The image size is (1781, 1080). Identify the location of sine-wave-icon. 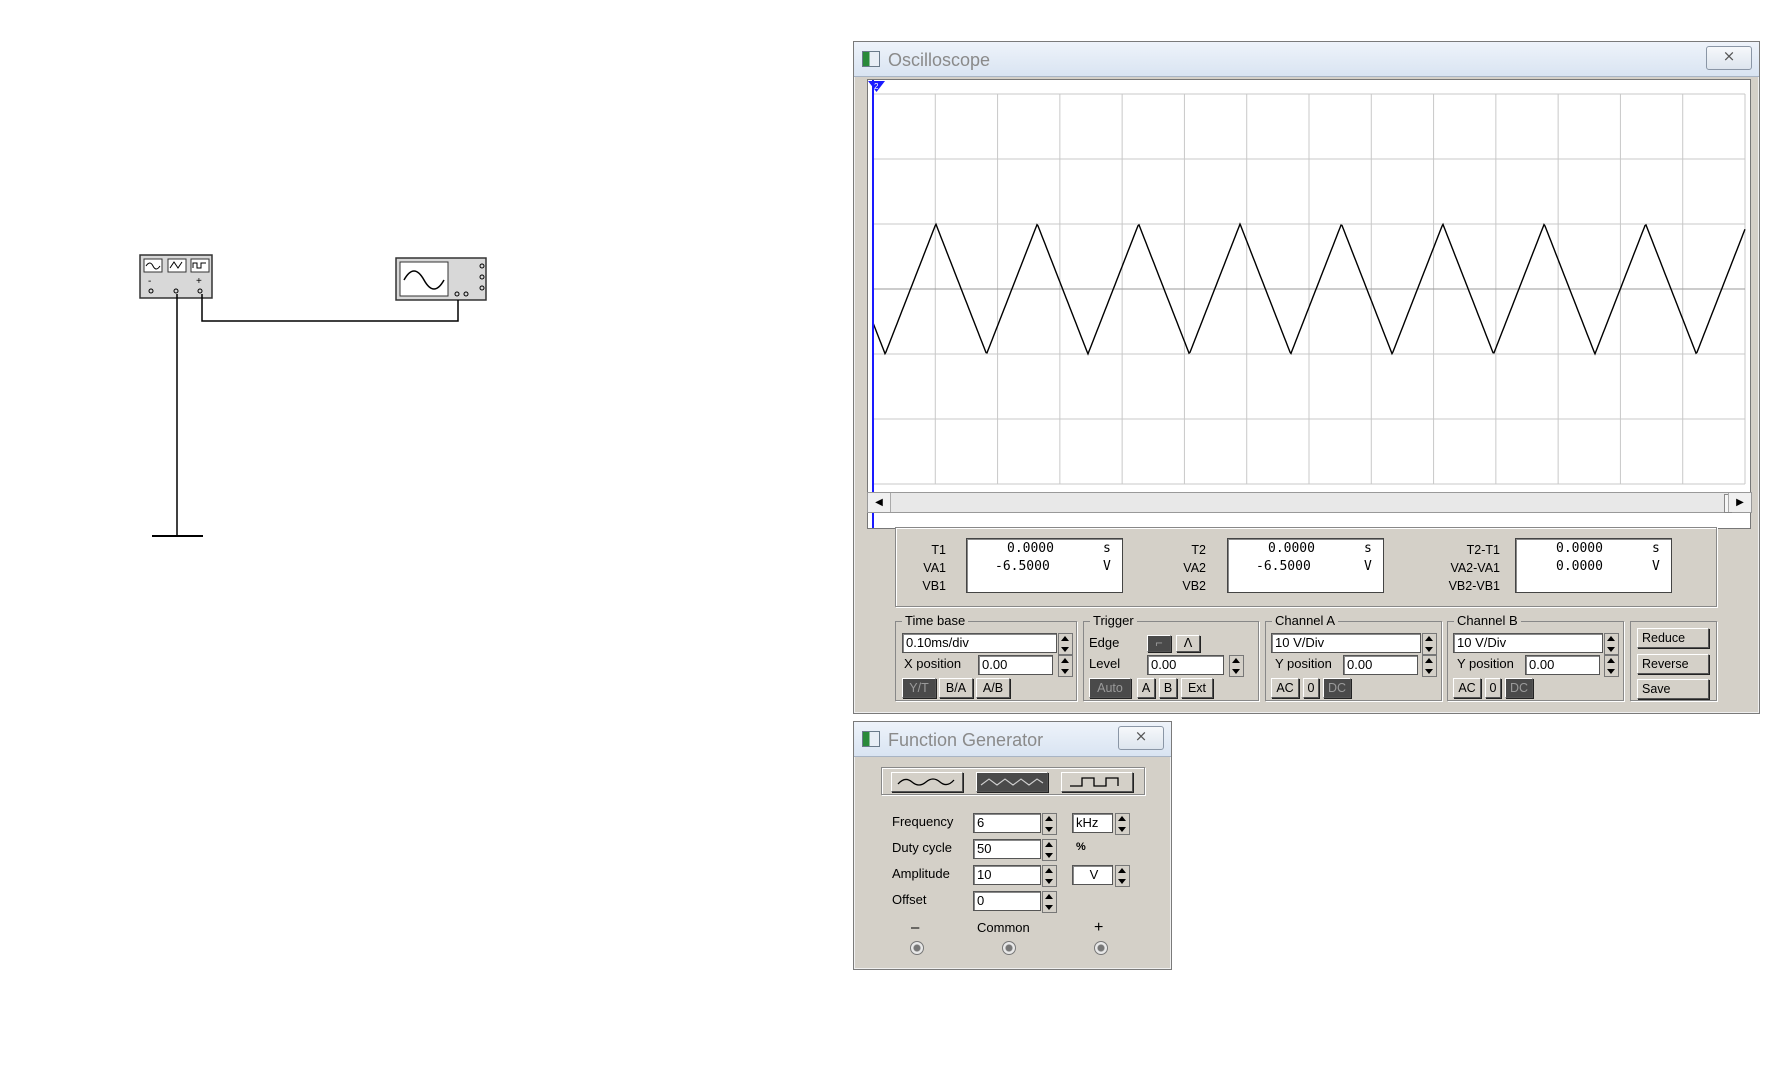
(926, 782).